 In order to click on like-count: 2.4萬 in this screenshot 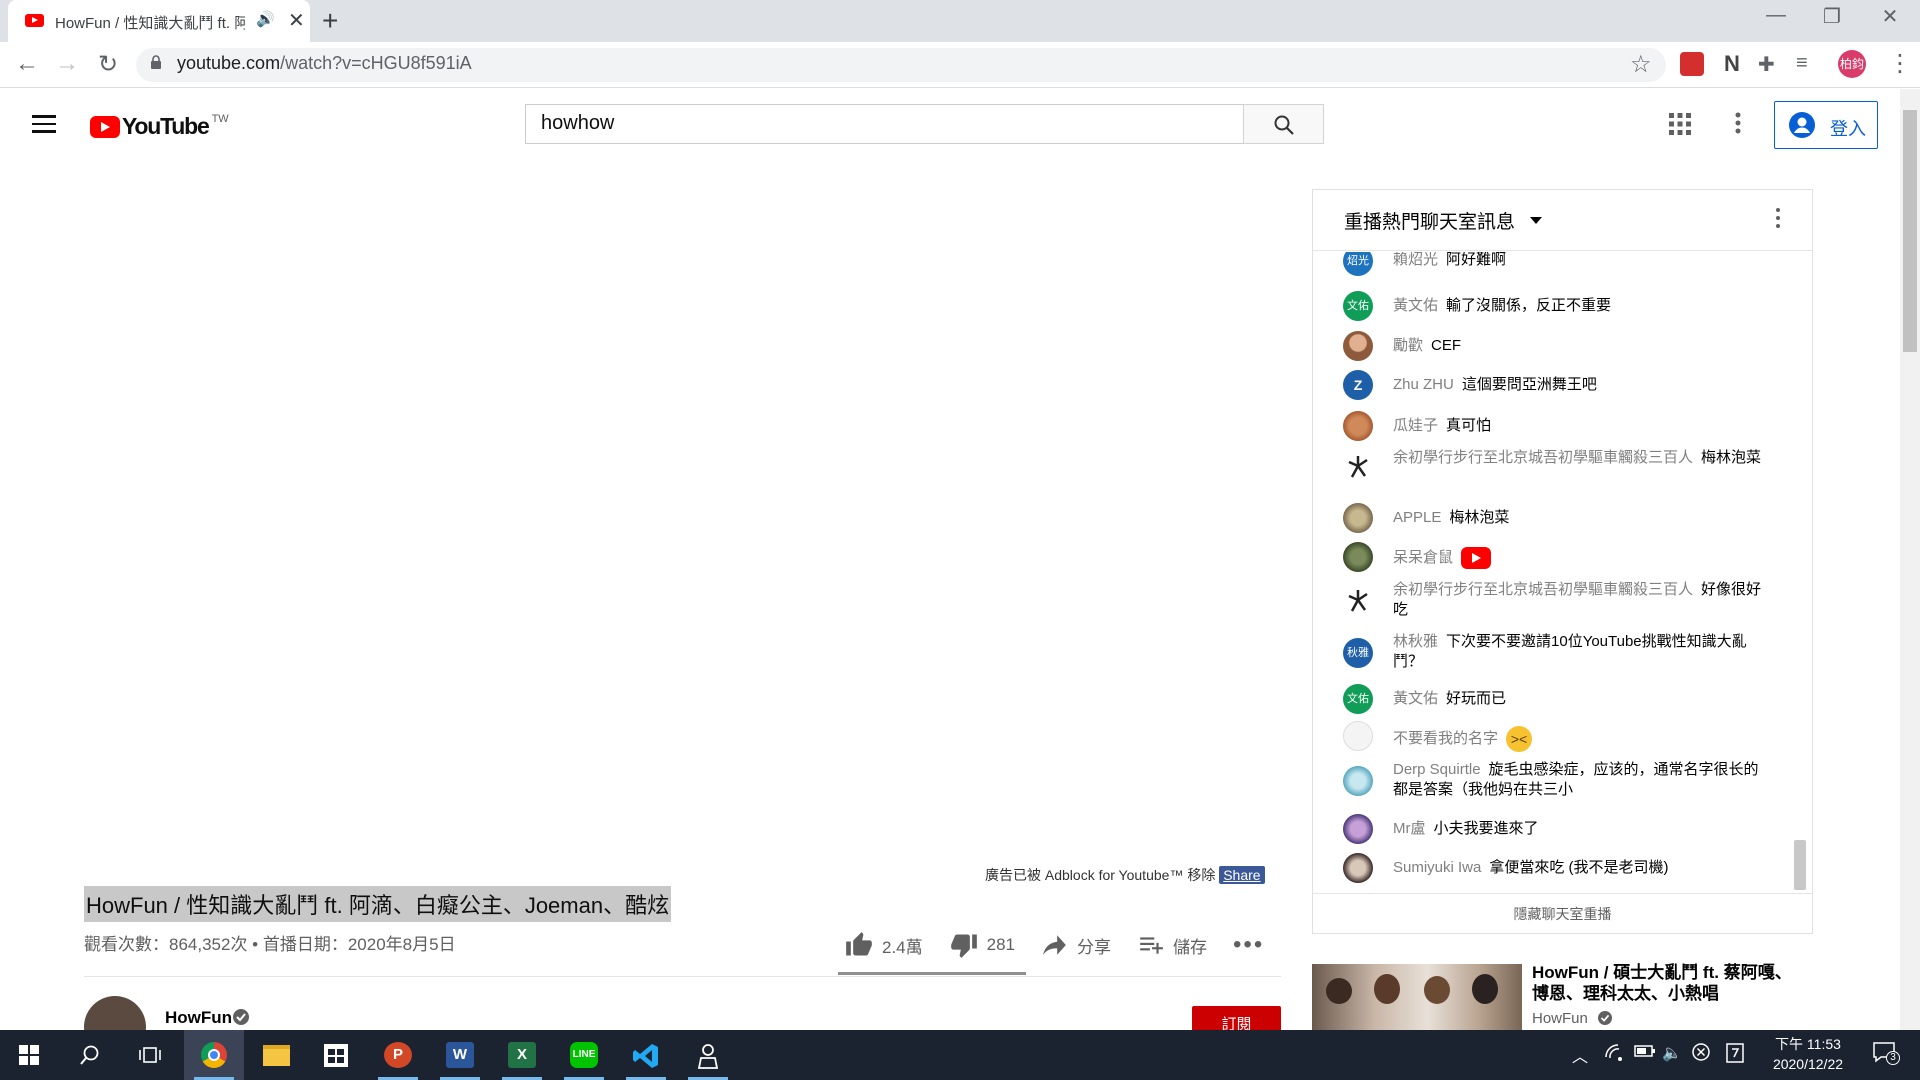, I will do `click(902, 947)`.